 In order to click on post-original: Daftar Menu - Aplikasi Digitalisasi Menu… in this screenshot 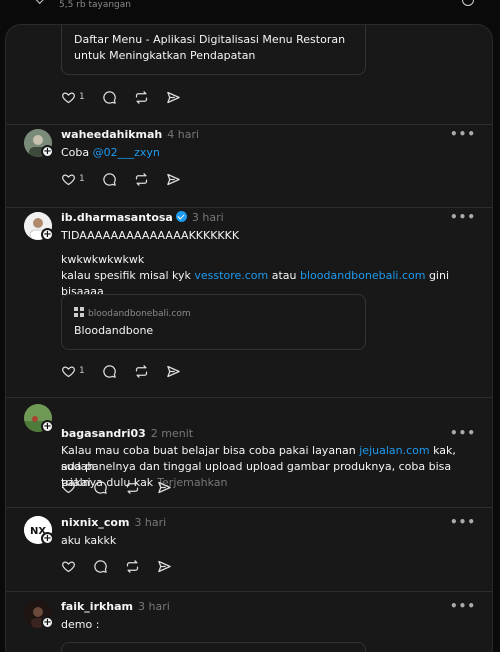, I will do `click(249, 75)`.